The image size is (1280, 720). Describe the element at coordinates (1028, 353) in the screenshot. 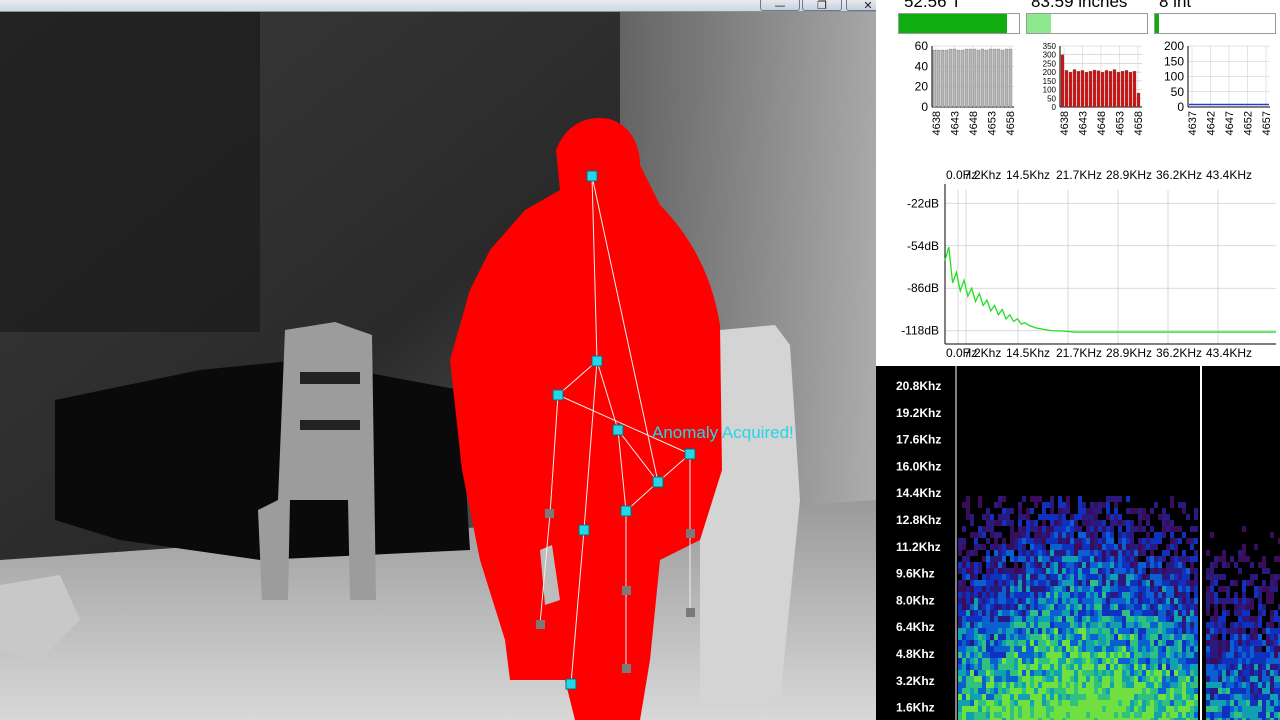

I see `x-tick-label: 14.5Khz` at that location.